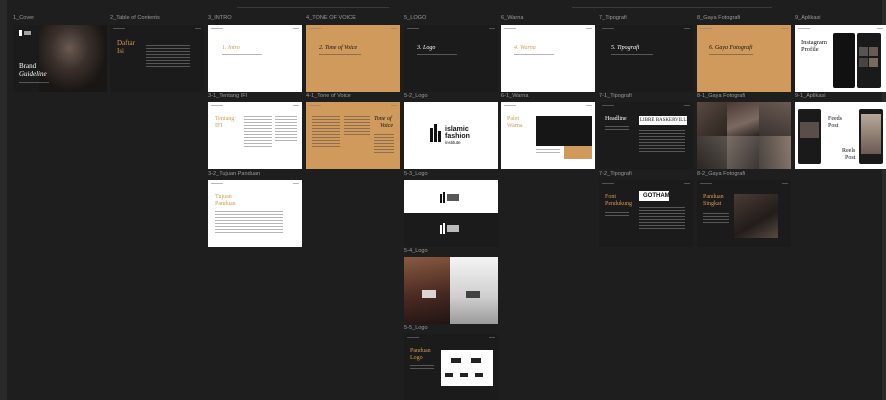 Image resolution: width=886 pixels, height=400 pixels. Describe the element at coordinates (416, 358) in the screenshot. I see `slide-title: Logo` at that location.